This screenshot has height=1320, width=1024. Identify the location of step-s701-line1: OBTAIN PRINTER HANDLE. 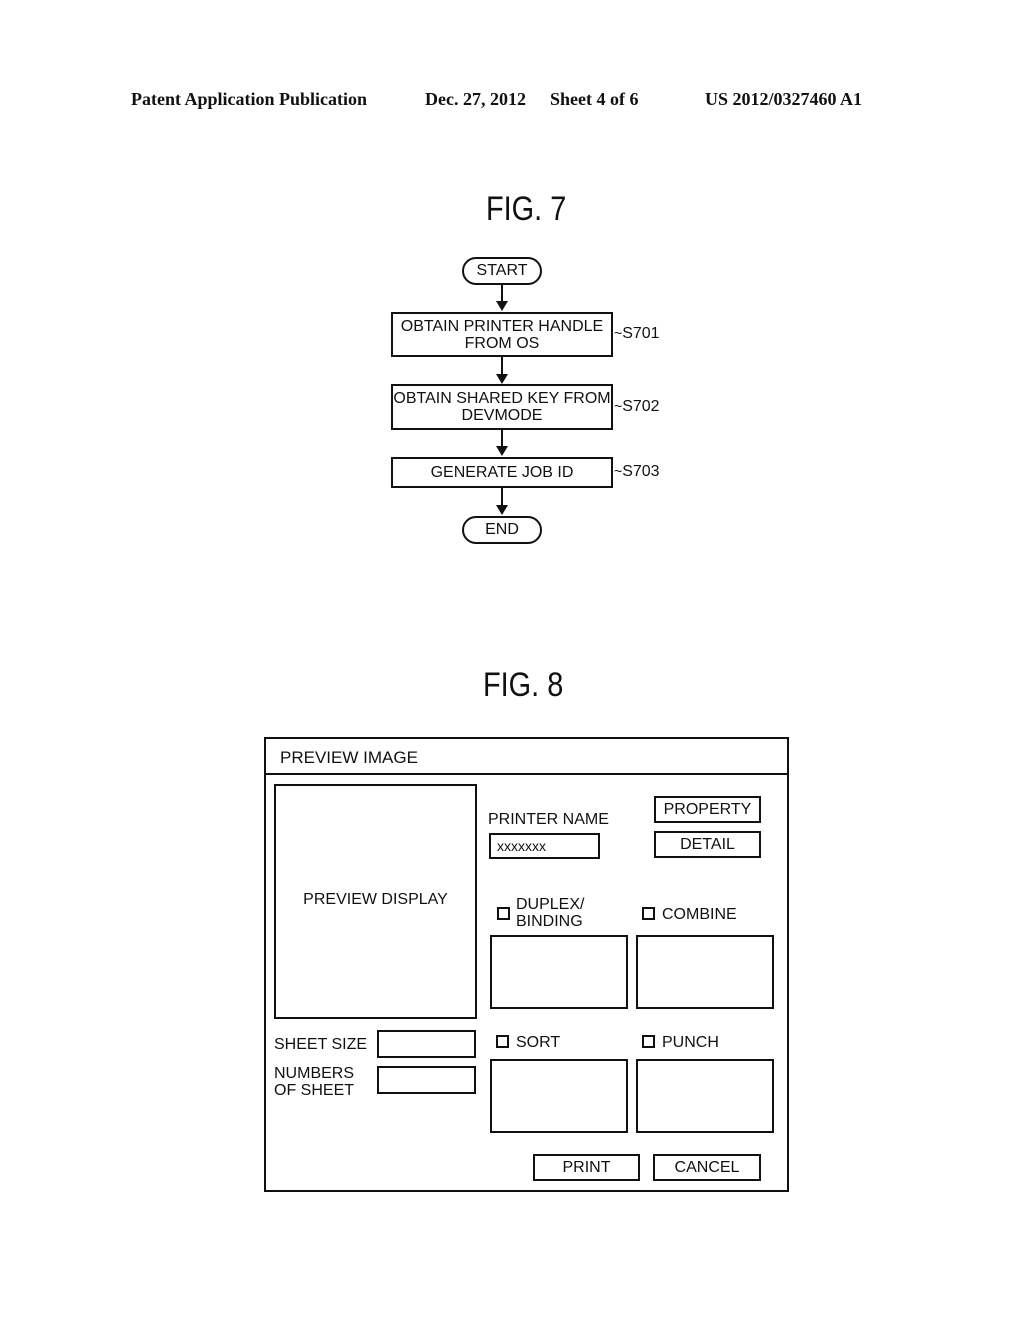
(502, 326).